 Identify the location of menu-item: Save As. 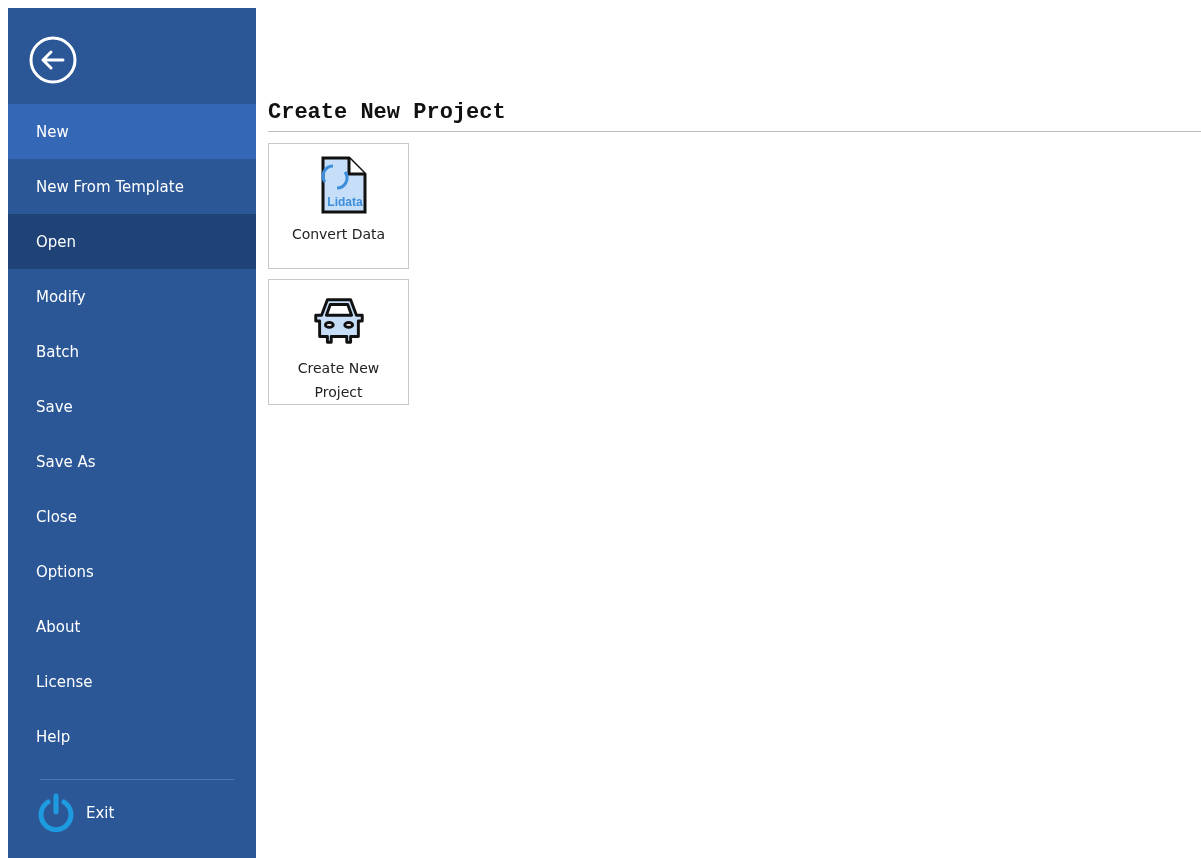
(132, 461).